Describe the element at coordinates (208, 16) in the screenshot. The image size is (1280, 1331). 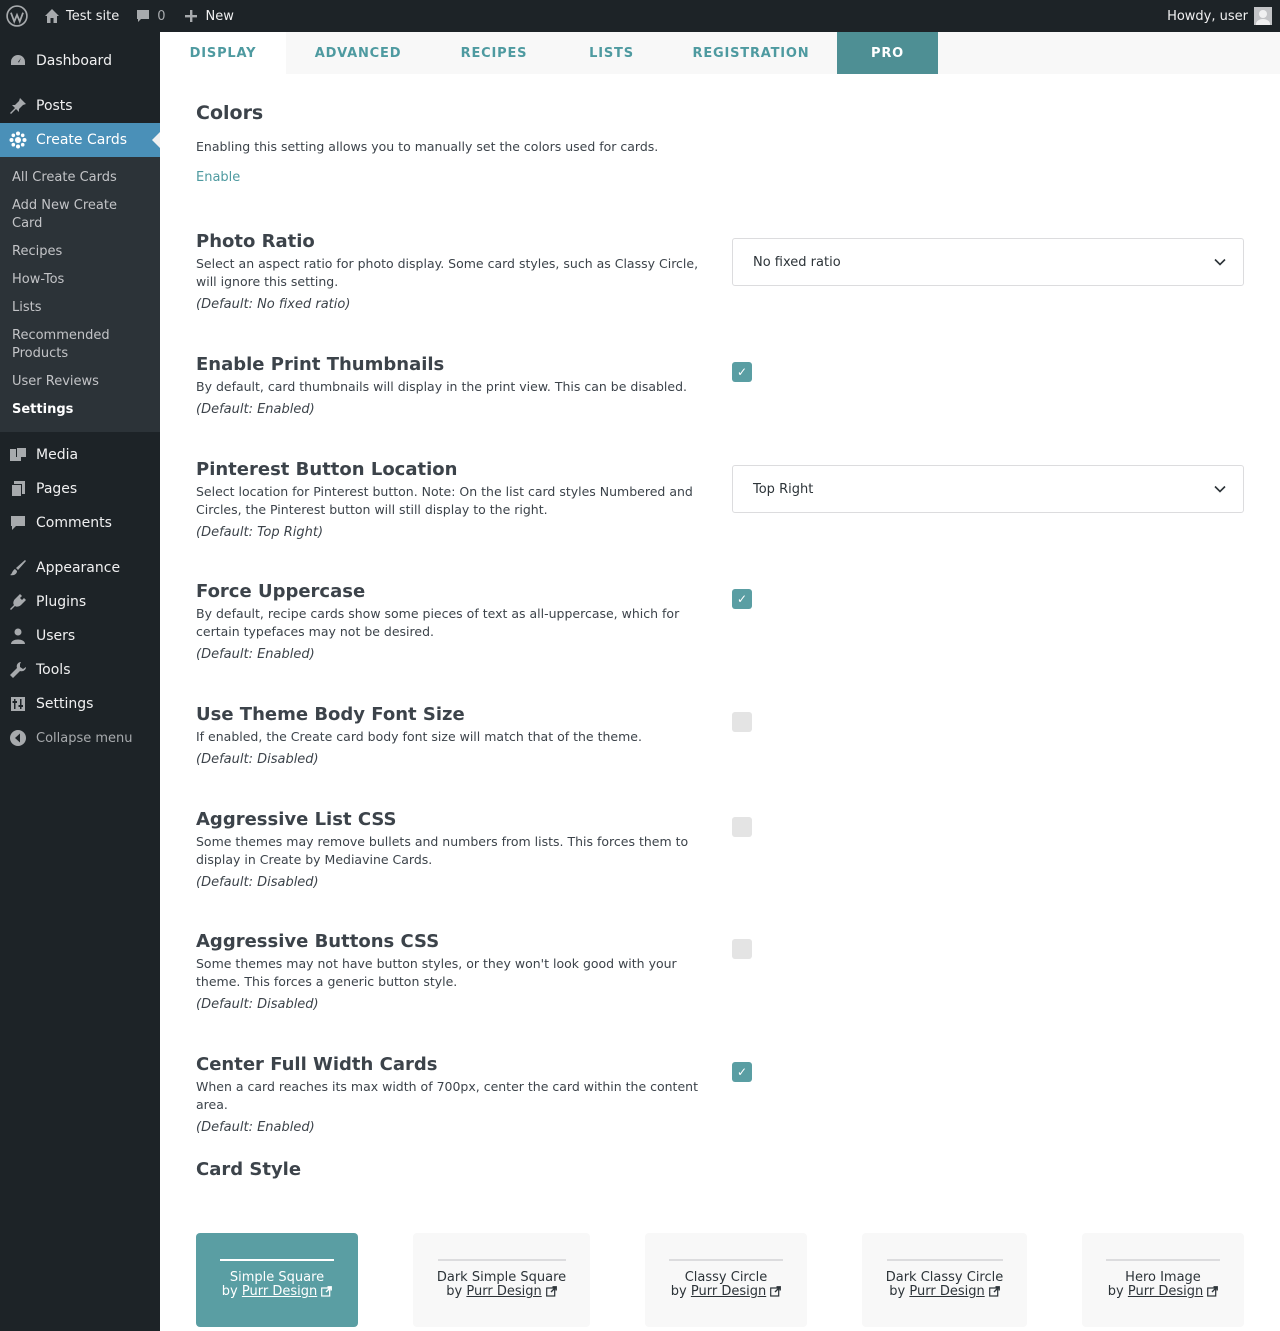
I see `new-content-link: New` at that location.